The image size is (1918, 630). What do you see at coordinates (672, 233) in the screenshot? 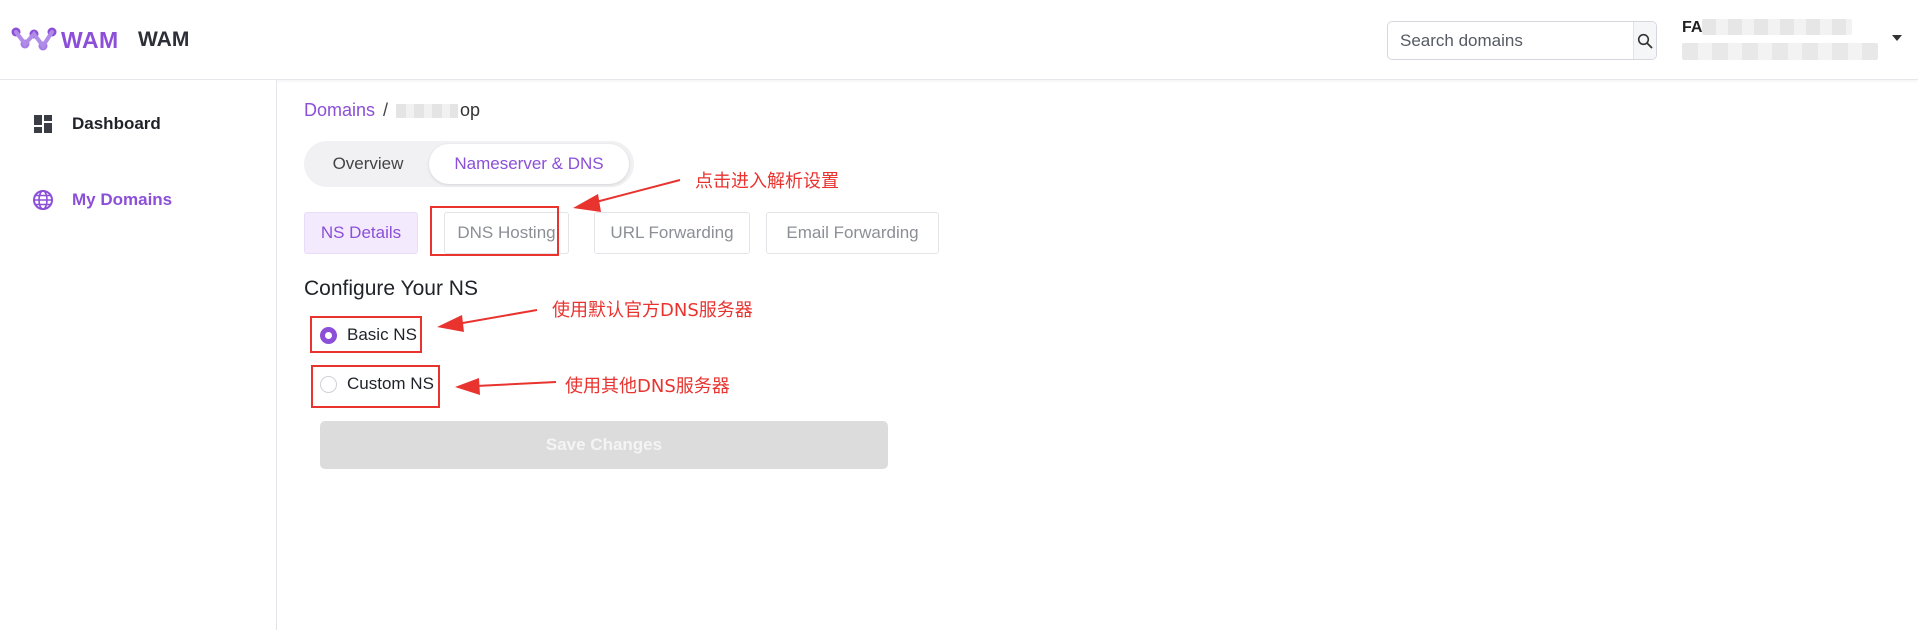
I see `tab-url-forwarding: URL Forwarding` at bounding box center [672, 233].